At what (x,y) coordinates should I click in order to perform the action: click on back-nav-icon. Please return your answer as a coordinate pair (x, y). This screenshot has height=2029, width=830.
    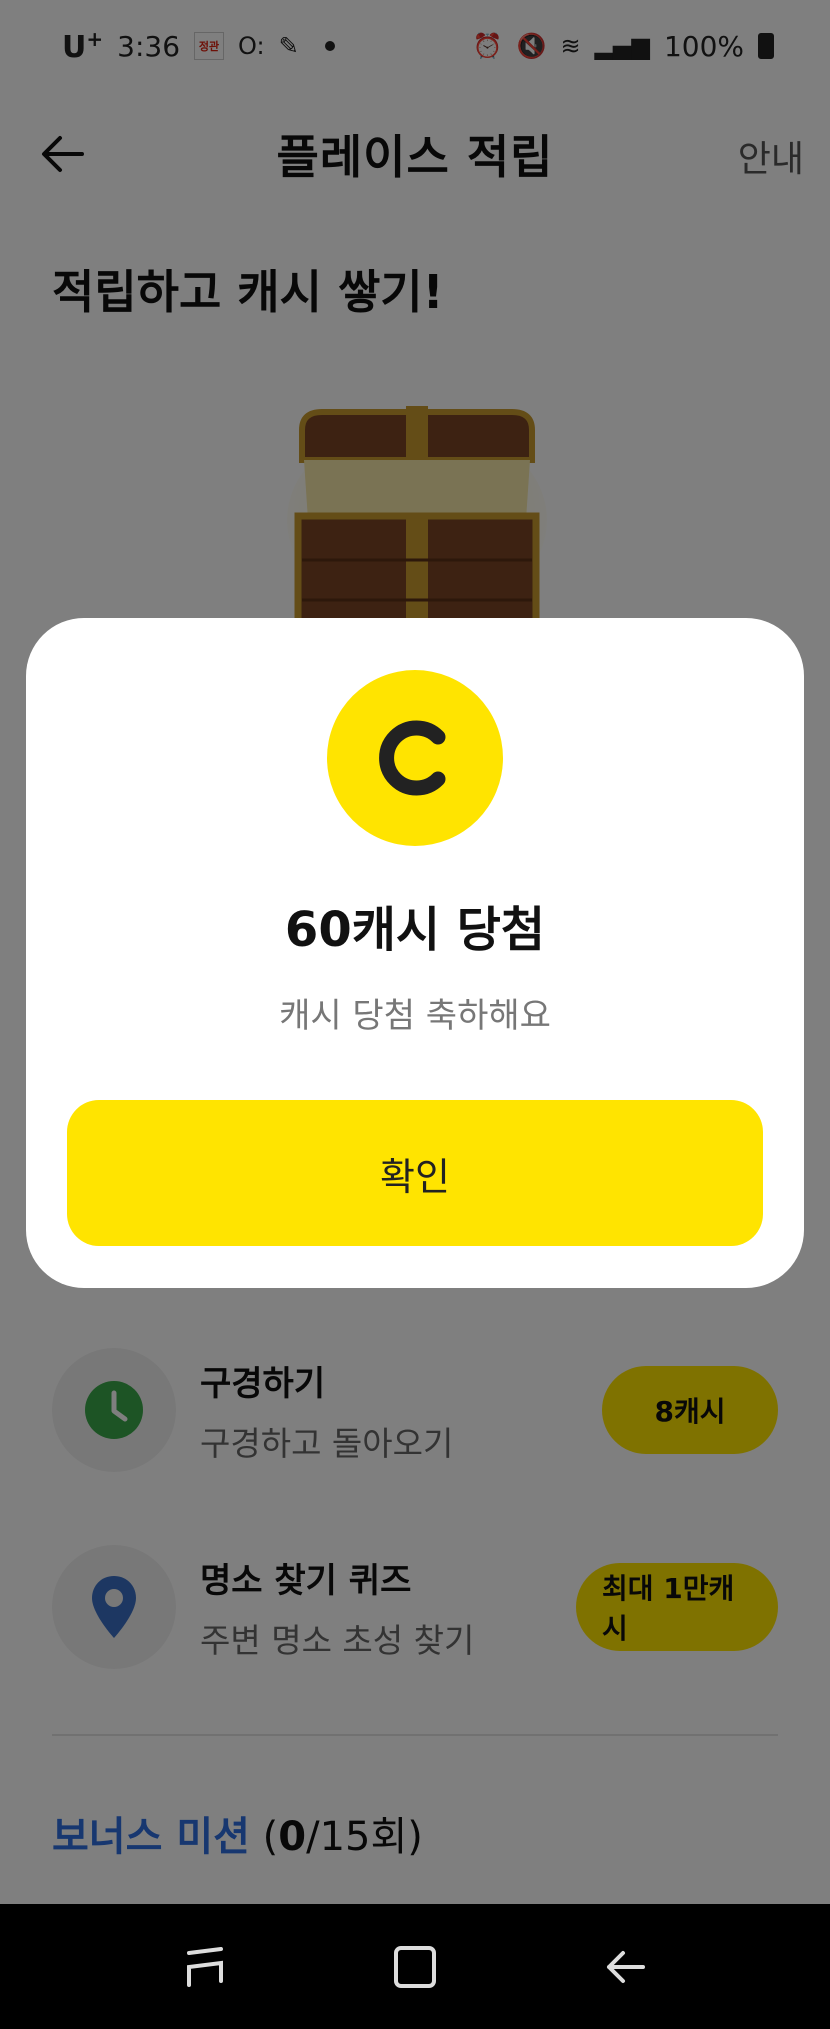
    Looking at the image, I should click on (626, 1966).